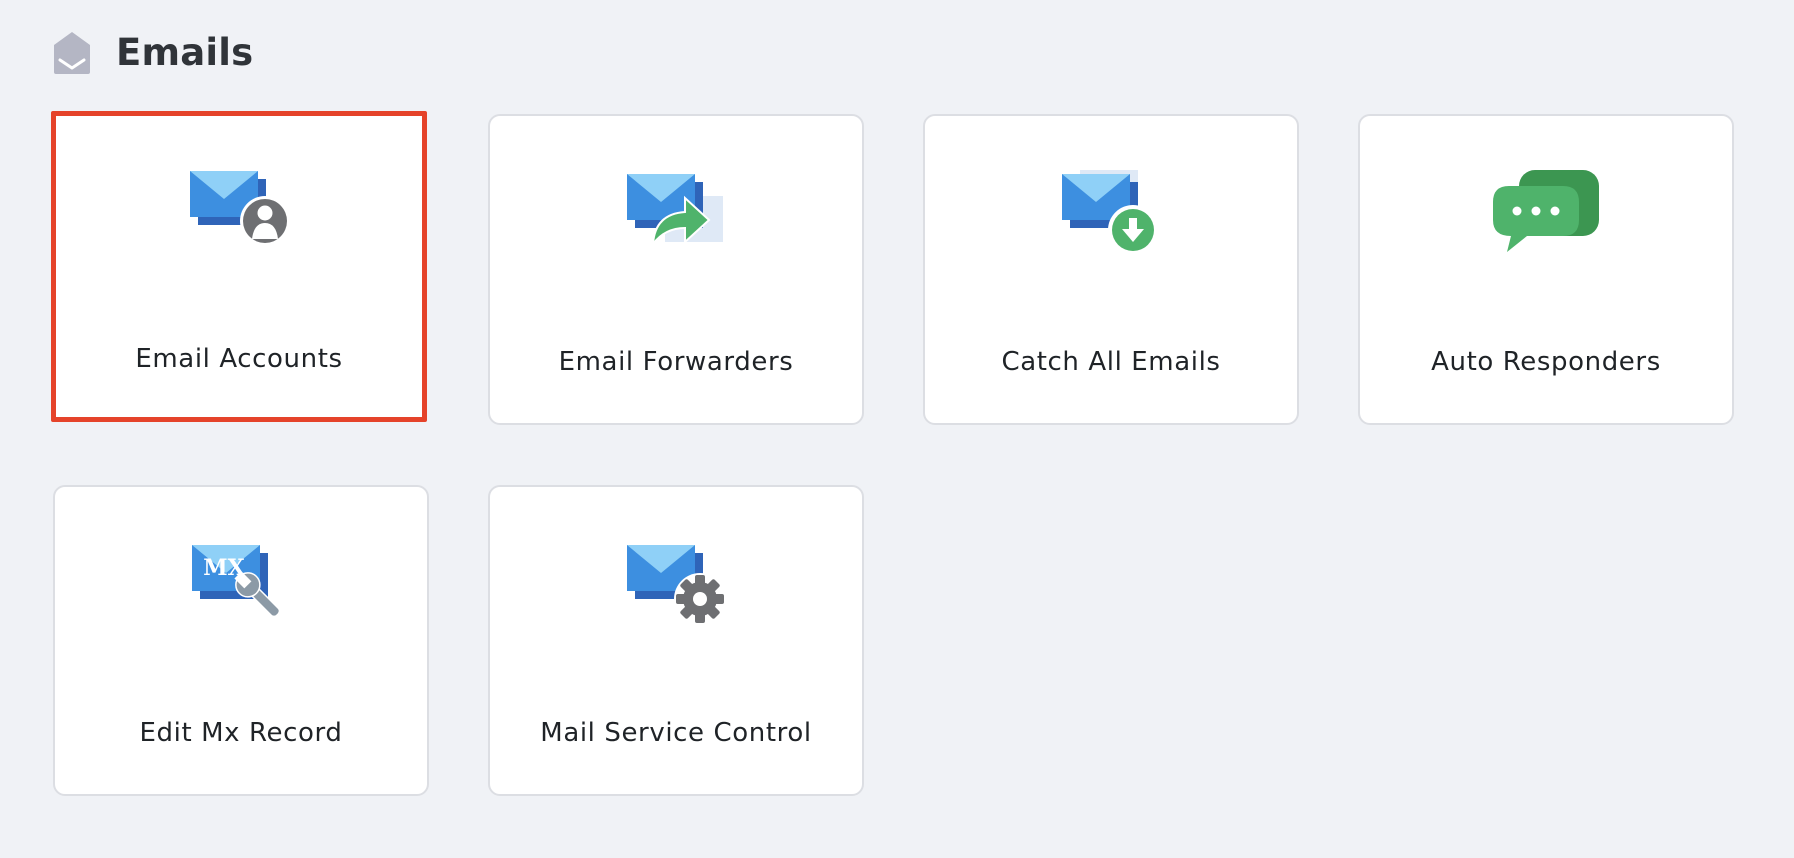 This screenshot has width=1794, height=858. I want to click on mail-gear-icon, so click(676, 585).